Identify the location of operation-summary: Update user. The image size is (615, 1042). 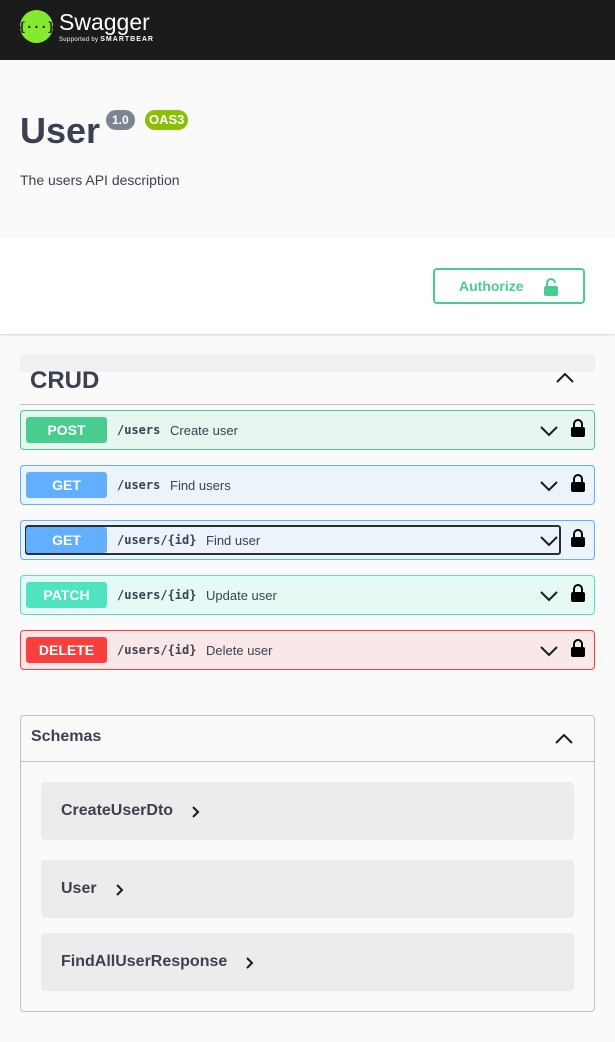
(241, 595).